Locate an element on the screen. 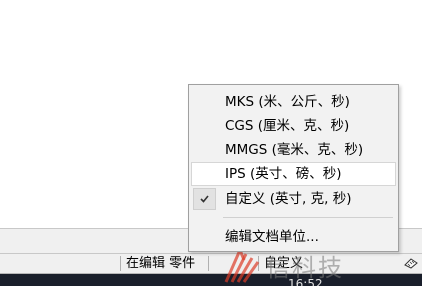  checkmark-icon is located at coordinates (204, 199).